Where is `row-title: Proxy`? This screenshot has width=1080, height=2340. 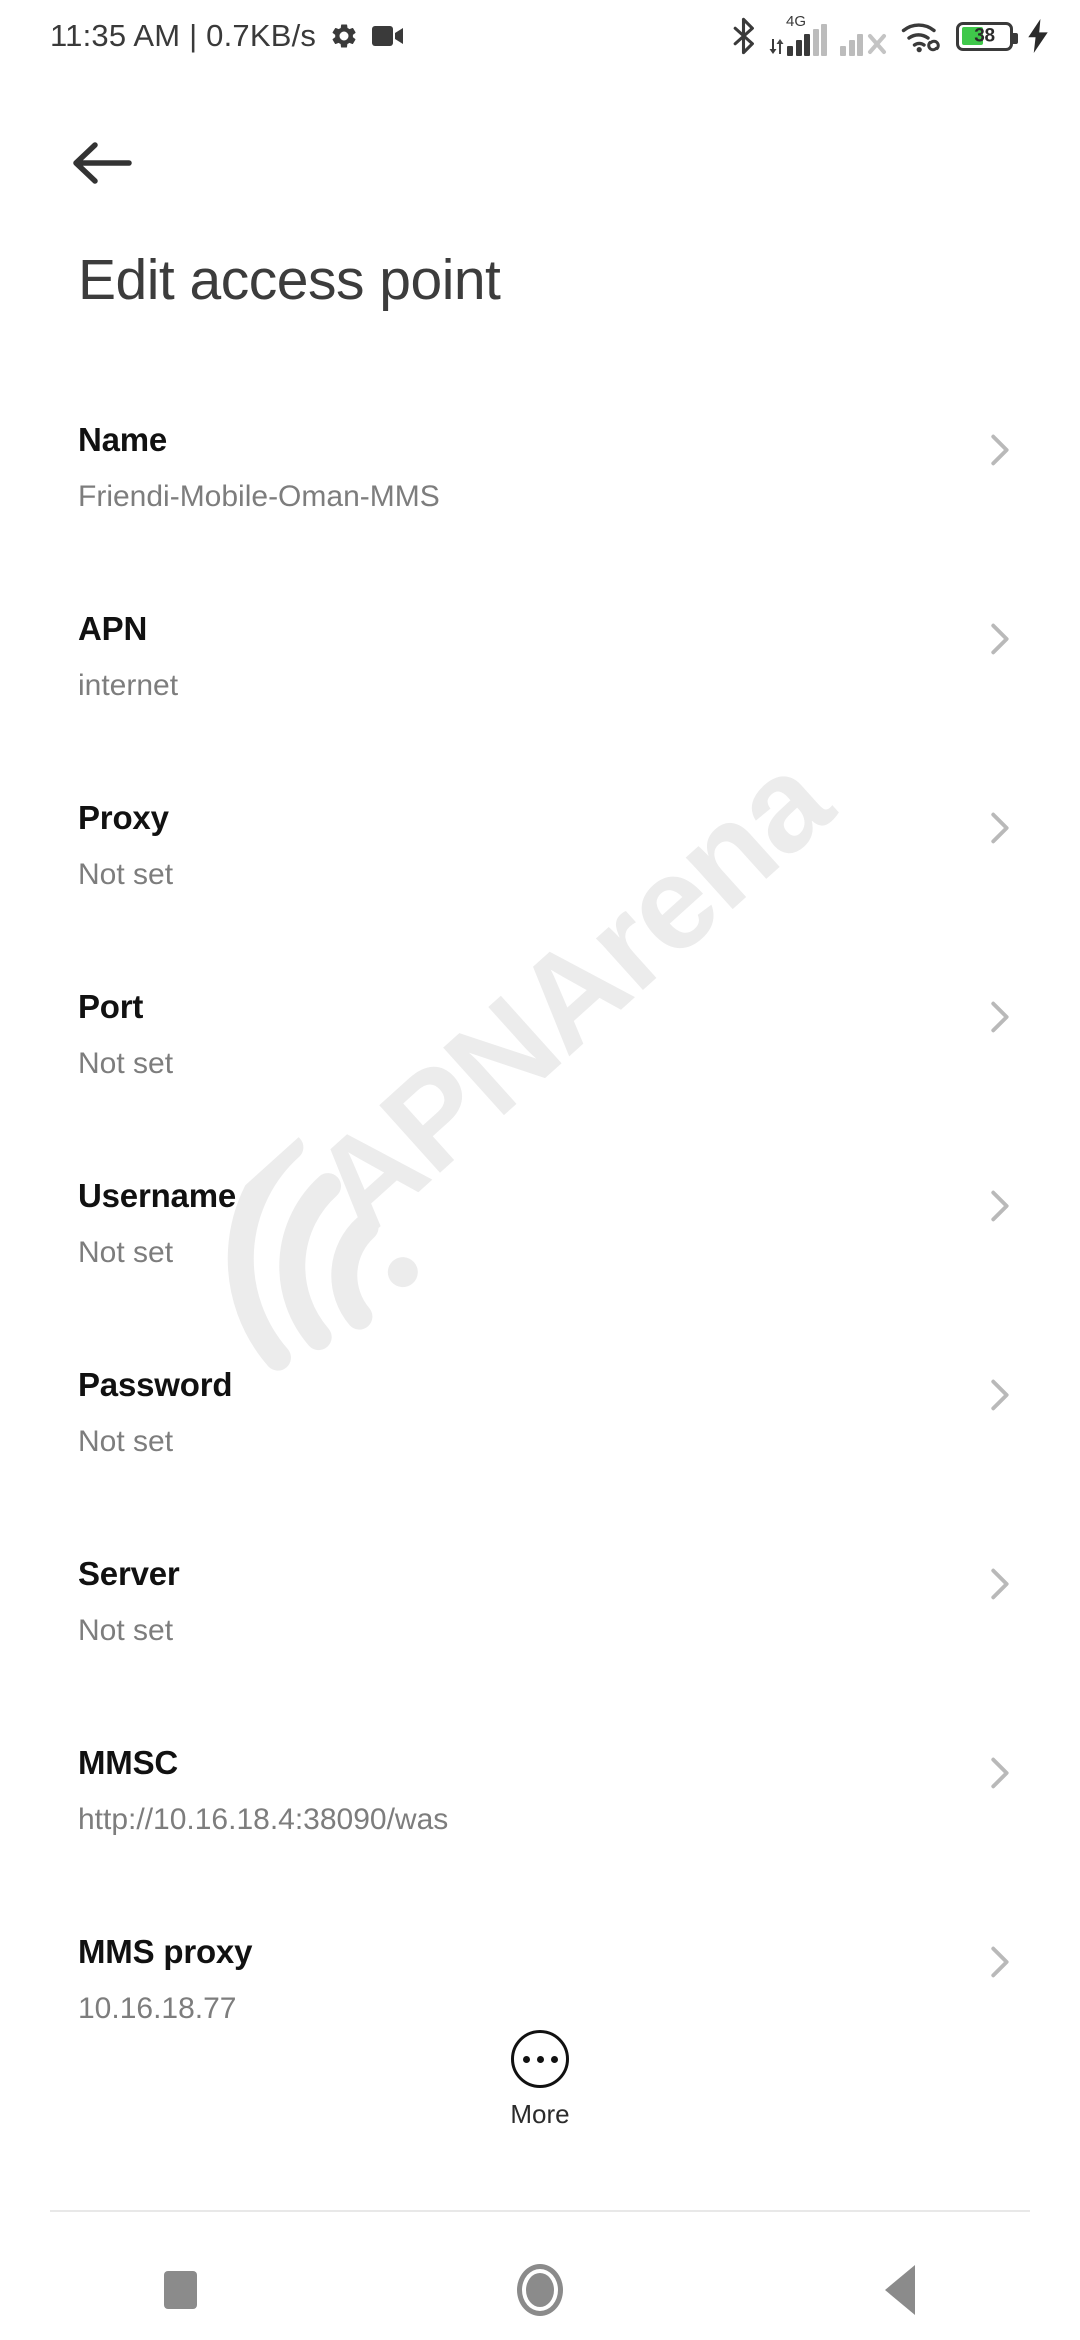
row-title: Proxy is located at coordinates (123, 817).